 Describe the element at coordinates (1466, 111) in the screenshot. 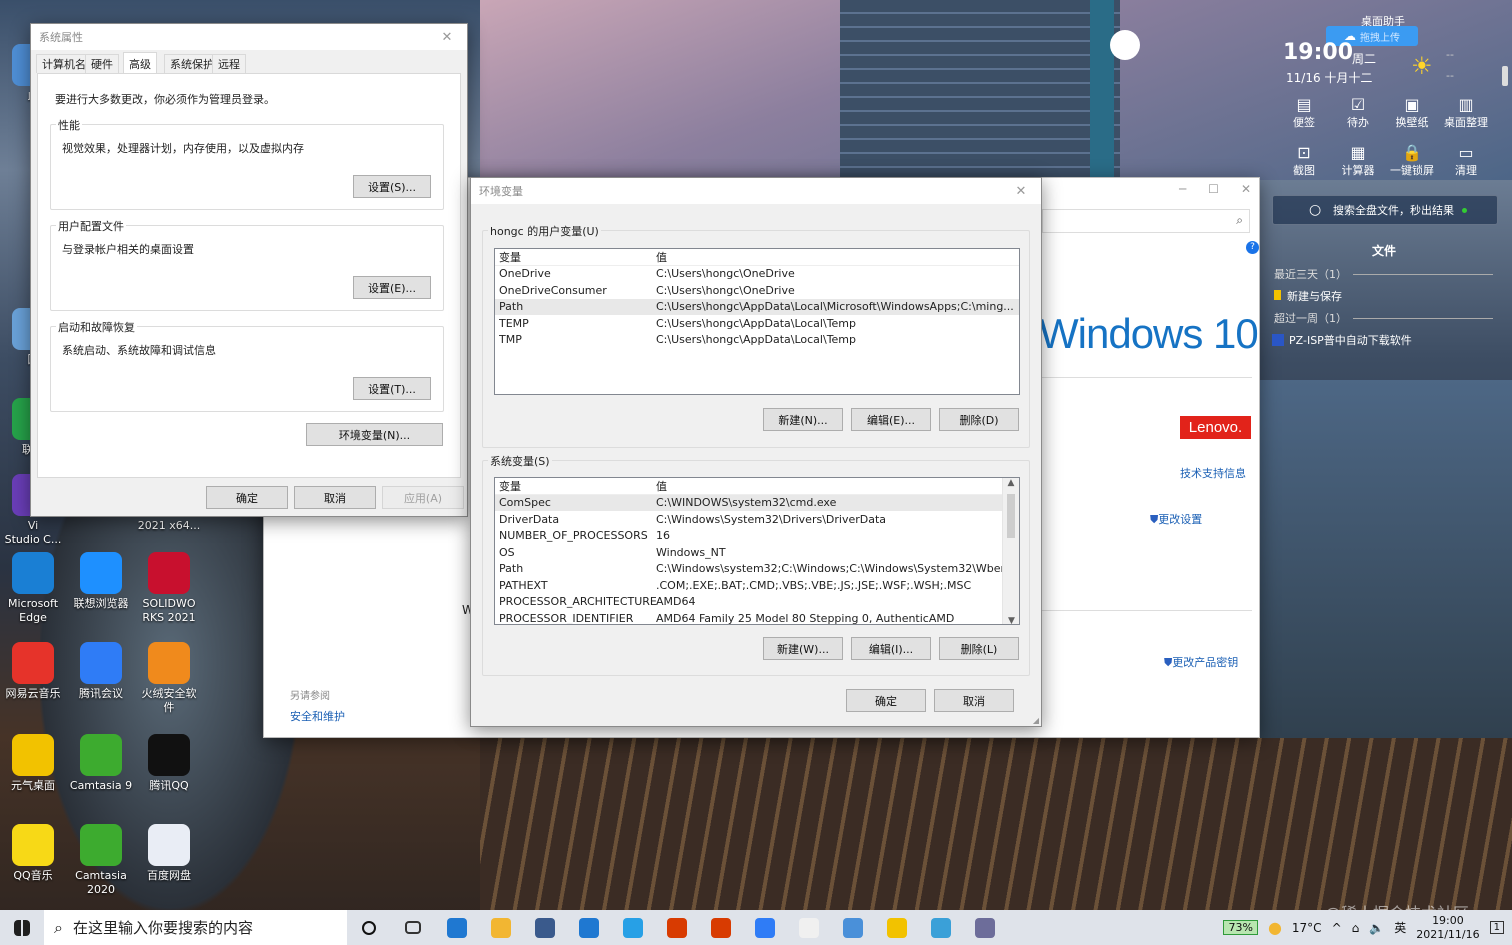

I see `widget-tool-3: ▥ 桌面整理` at that location.